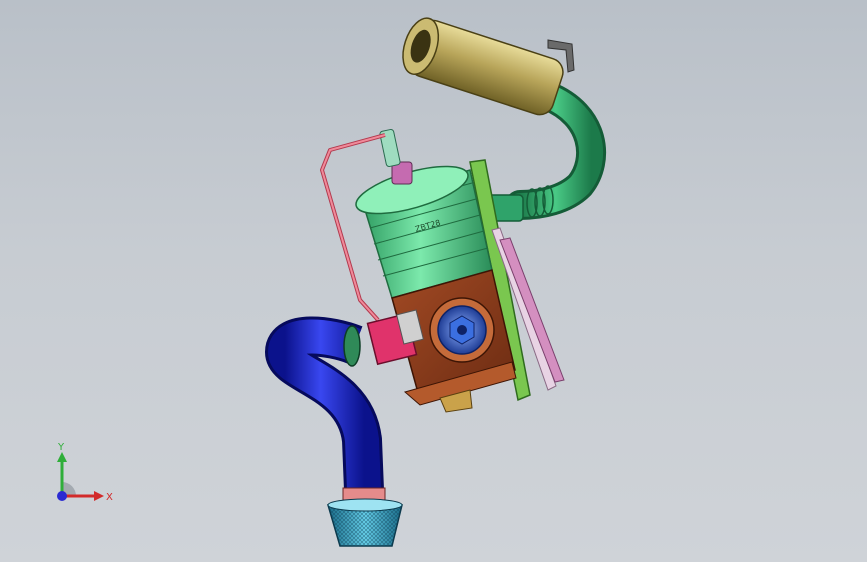 This screenshot has height=562, width=867. I want to click on intake-duct, so click(324, 403).